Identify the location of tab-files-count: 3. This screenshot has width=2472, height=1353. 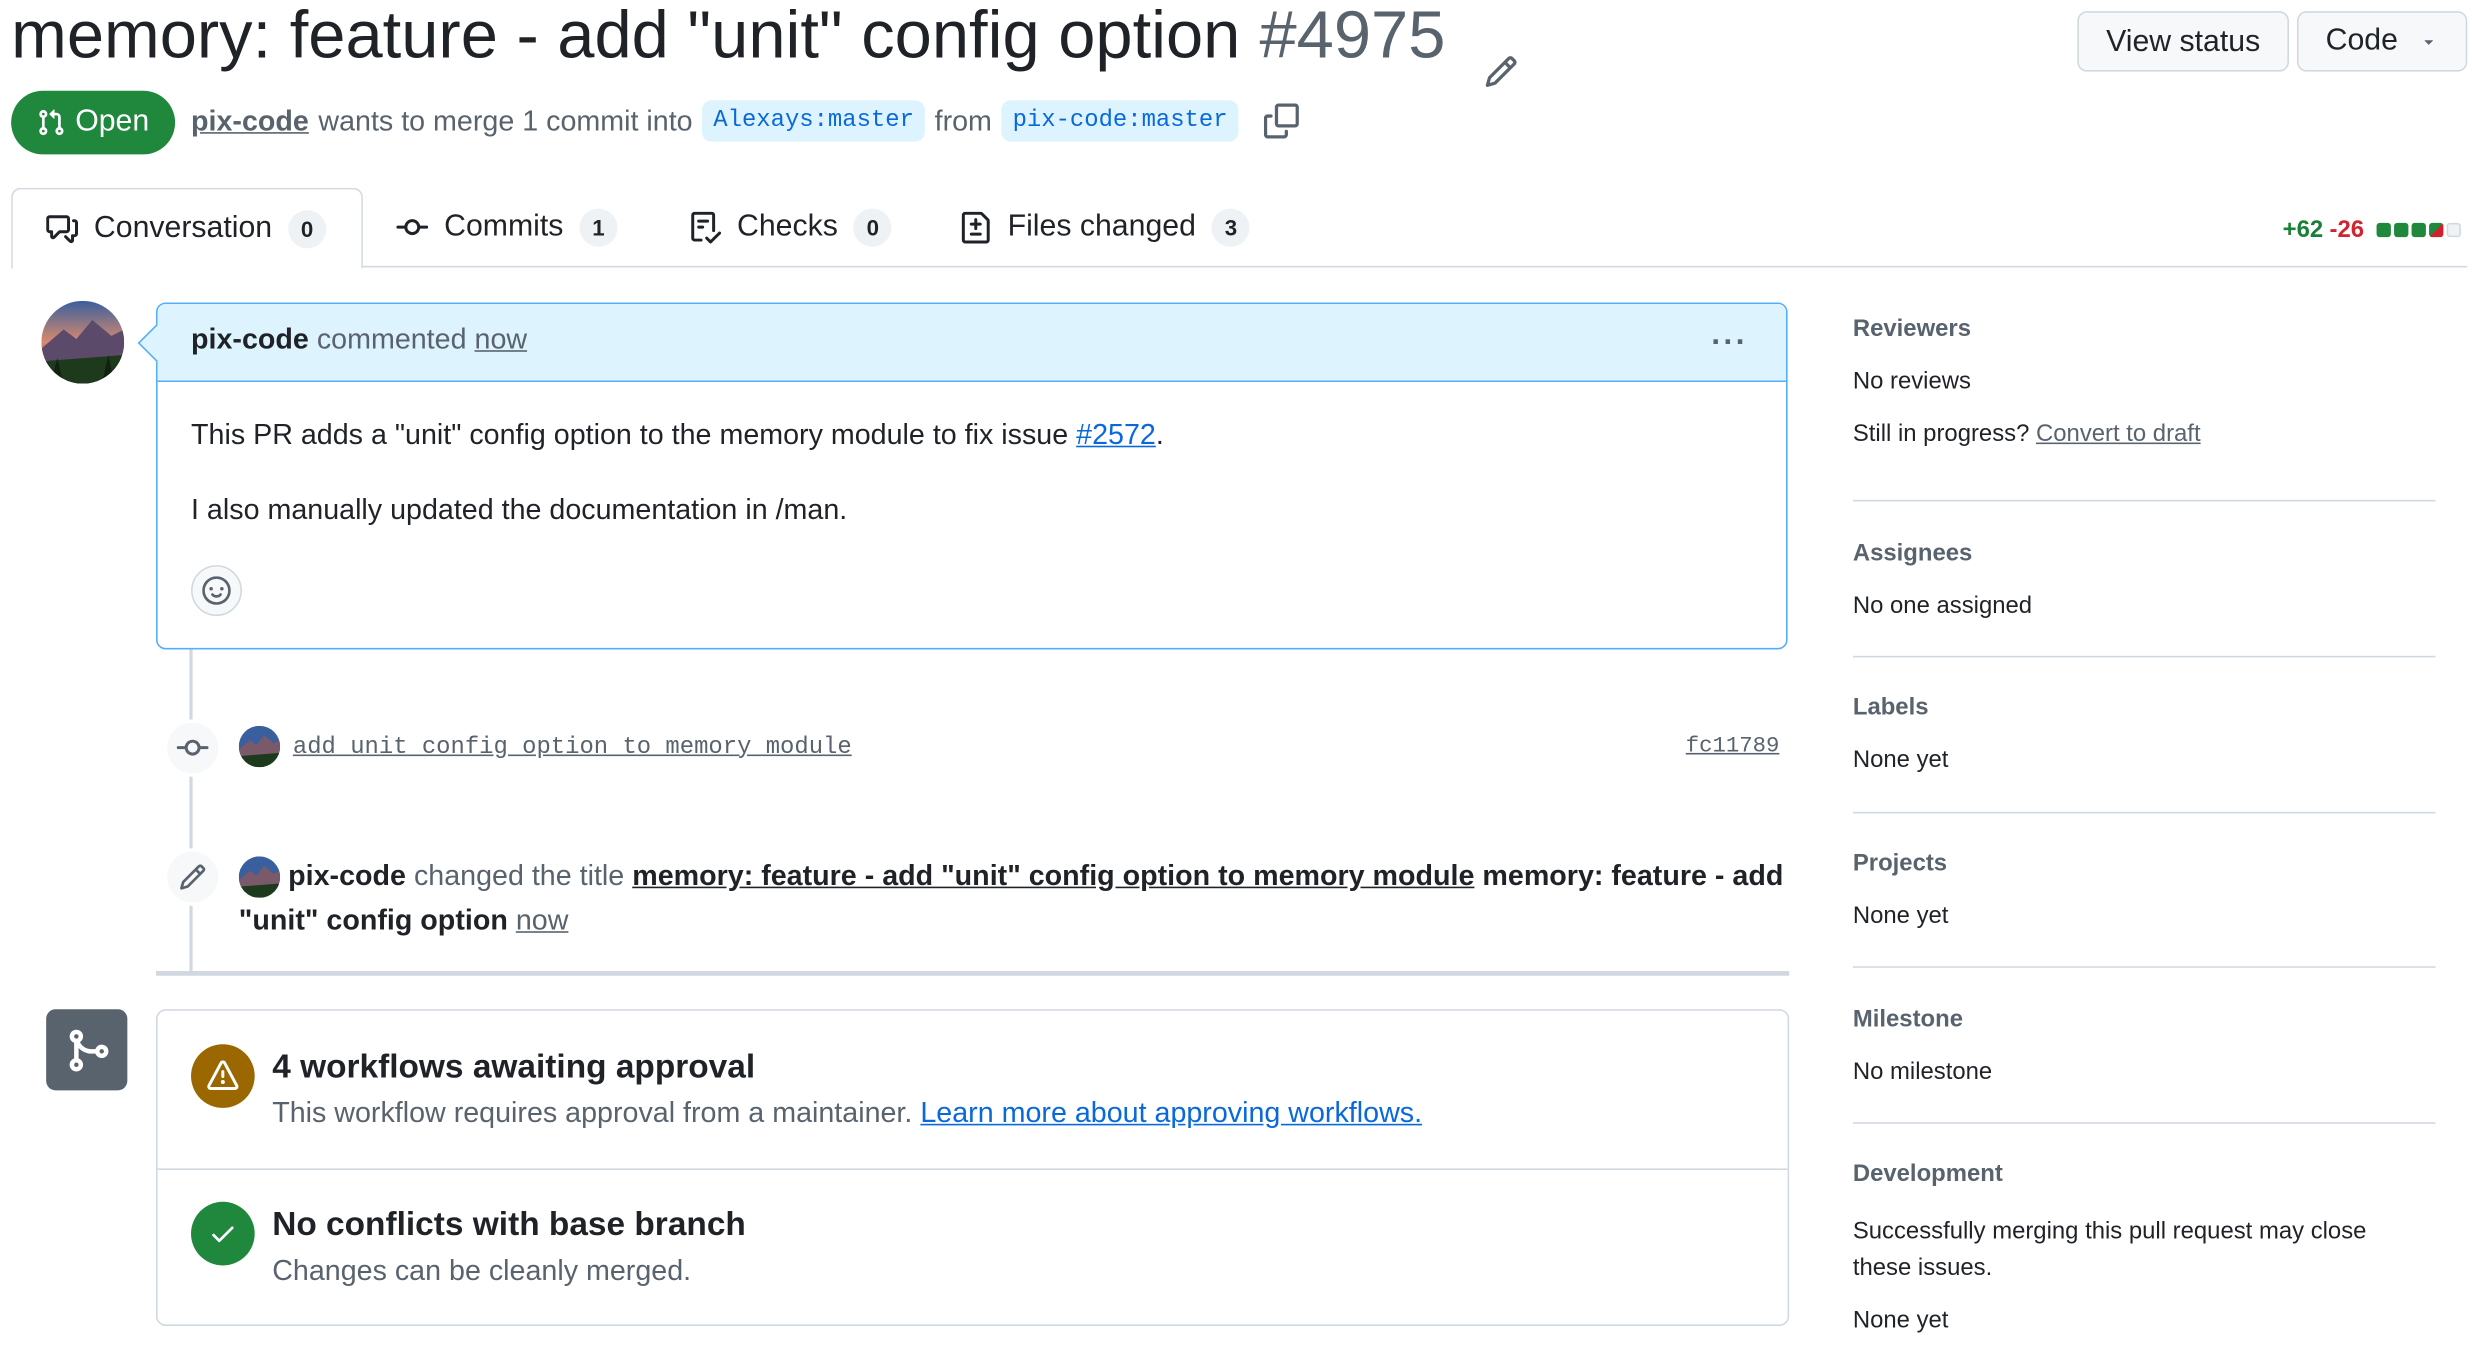
(1231, 227).